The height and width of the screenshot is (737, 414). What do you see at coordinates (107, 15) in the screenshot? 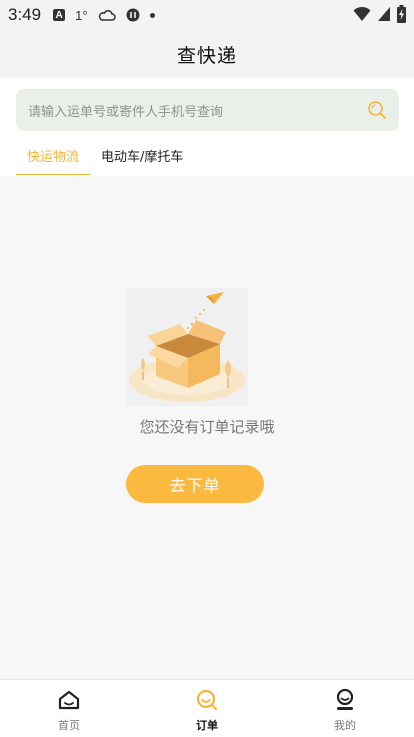
I see `weather-icon` at bounding box center [107, 15].